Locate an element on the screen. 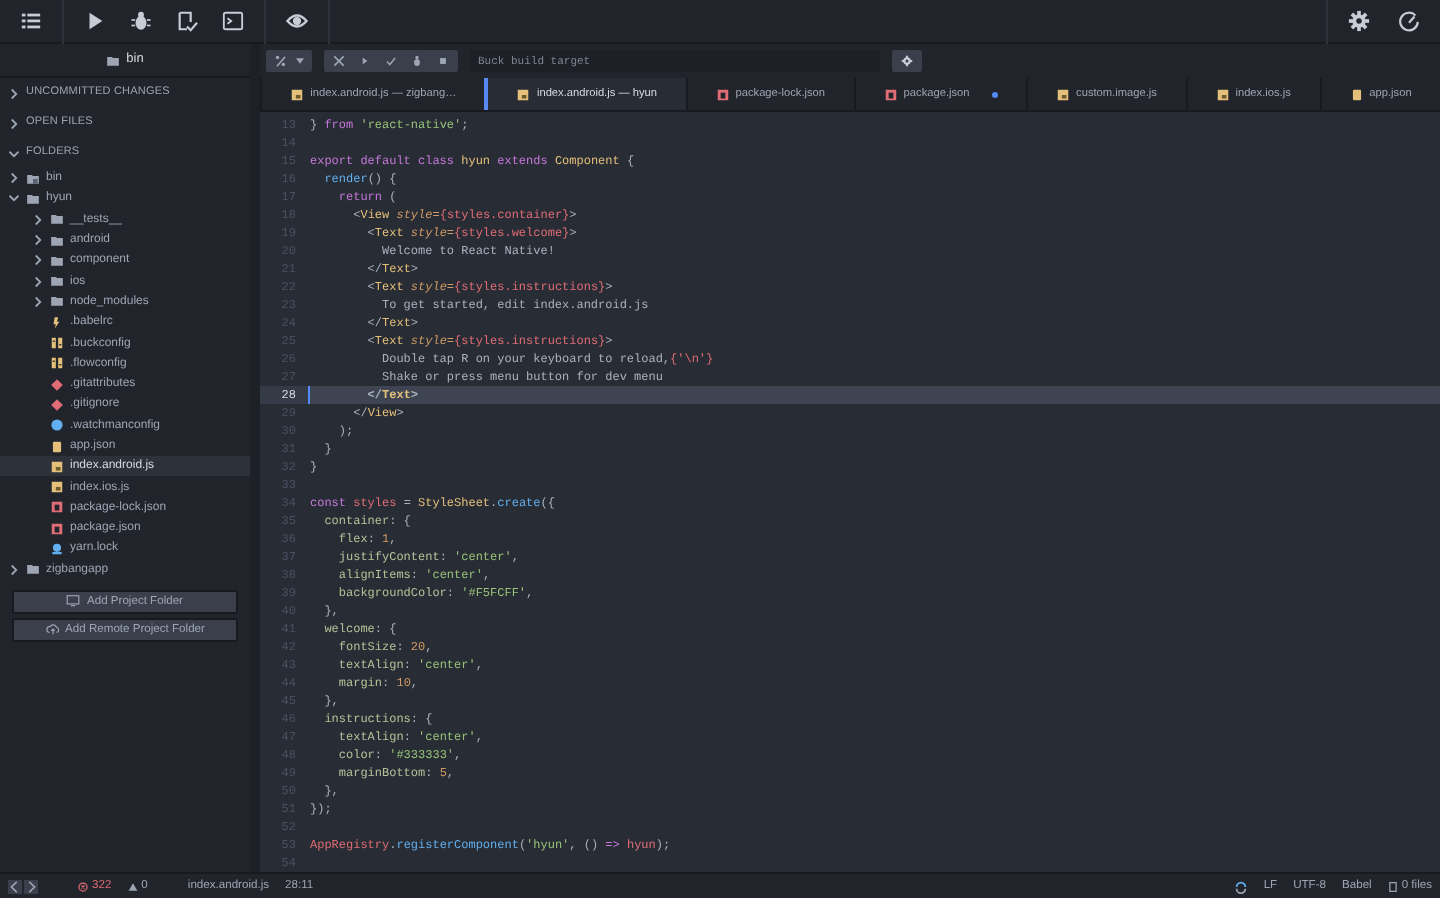  warning-icon is located at coordinates (132, 886).